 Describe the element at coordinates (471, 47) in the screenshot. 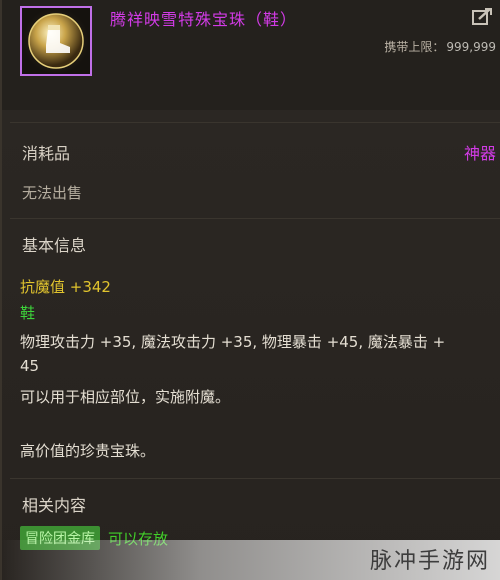

I see `carry-limit-value: 999,999` at that location.